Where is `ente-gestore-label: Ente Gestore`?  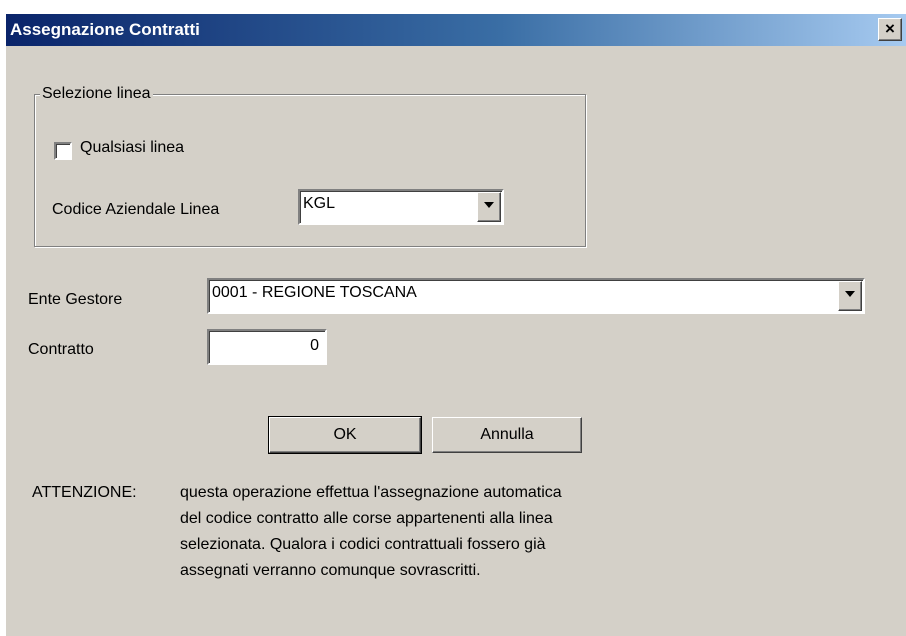
ente-gestore-label: Ente Gestore is located at coordinates (75, 299).